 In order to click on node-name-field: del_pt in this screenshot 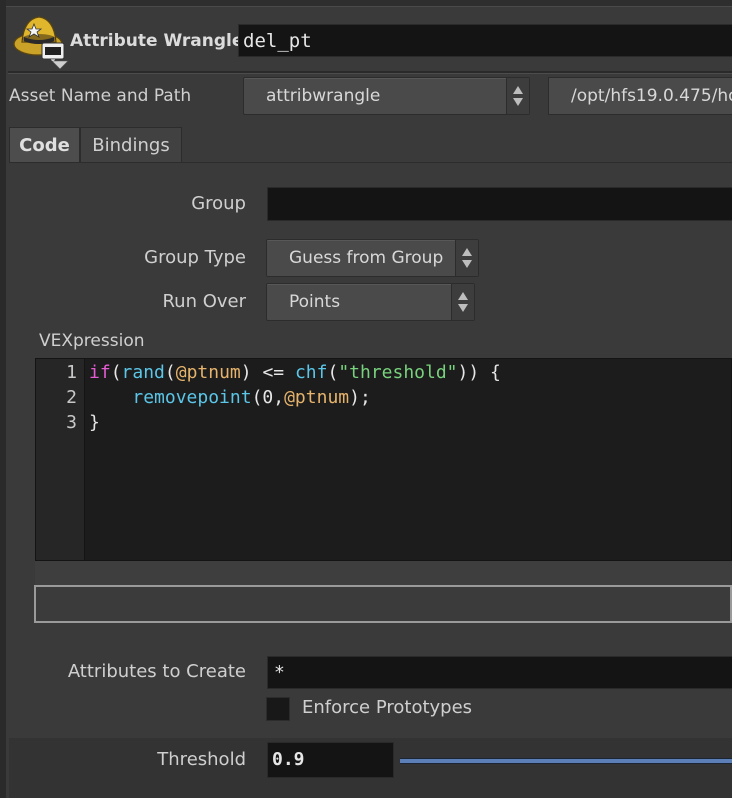, I will do `click(485, 40)`.